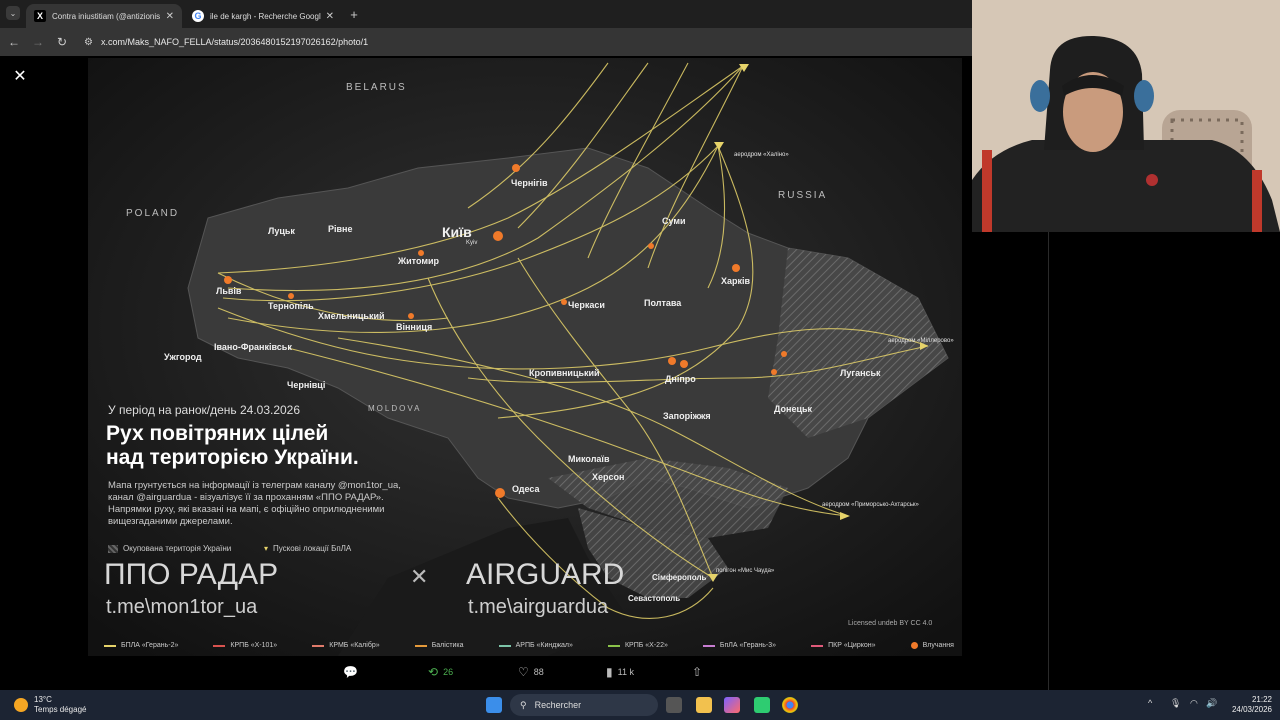 The image size is (1280, 720). I want to click on city-label-ternopil: Тернопіль, so click(291, 306).